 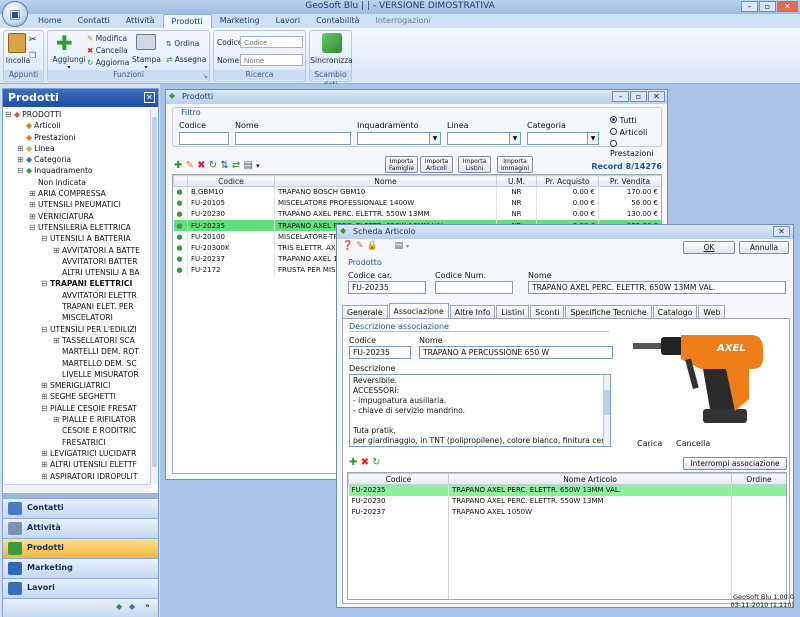 I want to click on radio-tutti: Tutti, so click(x=635, y=122).